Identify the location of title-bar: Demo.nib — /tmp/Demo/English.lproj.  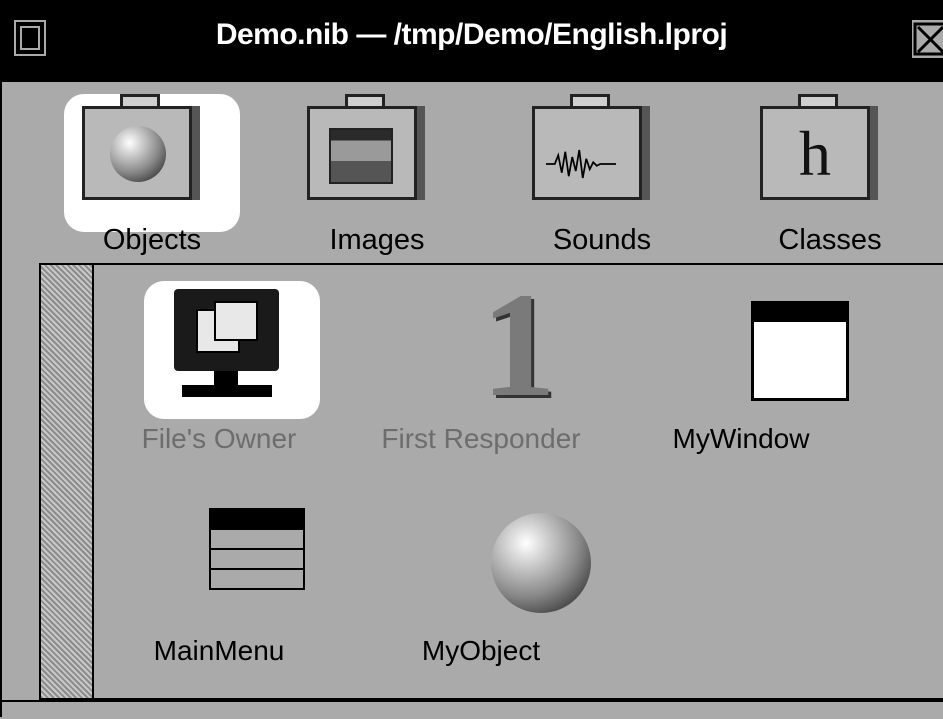
(471, 41).